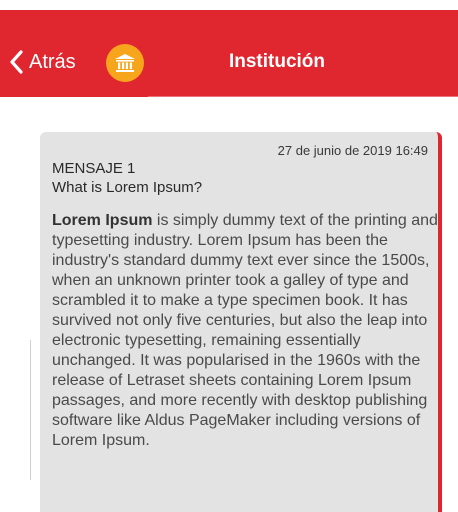 This screenshot has height=512, width=458. I want to click on message-number: MENSAJE 1, so click(94, 168).